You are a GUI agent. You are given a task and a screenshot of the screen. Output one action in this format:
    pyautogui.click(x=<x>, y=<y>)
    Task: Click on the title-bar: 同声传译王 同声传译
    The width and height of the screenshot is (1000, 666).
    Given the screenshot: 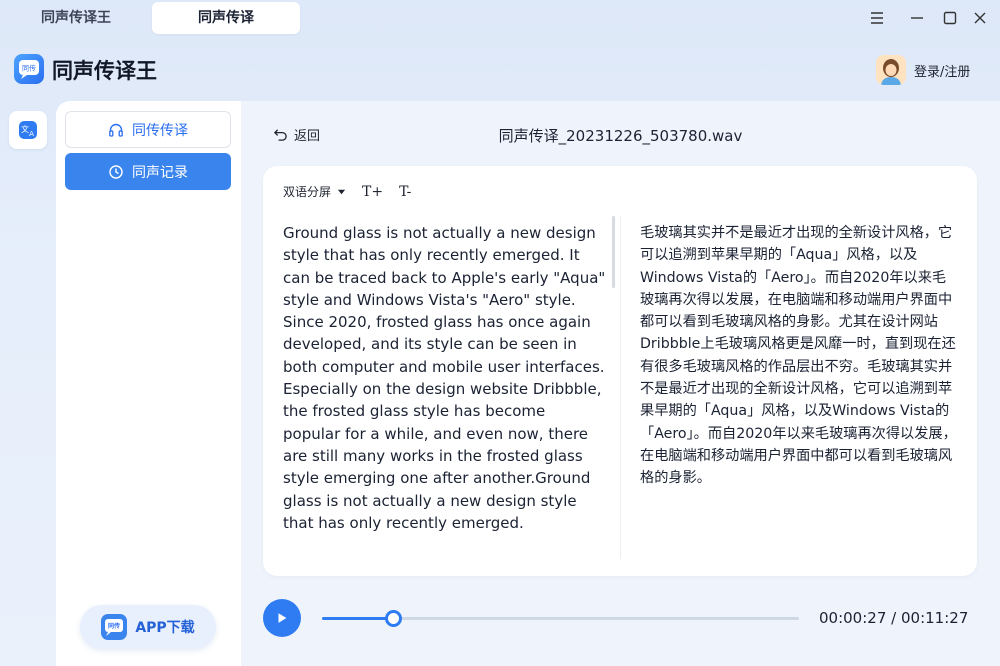 What is the action you would take?
    pyautogui.click(x=500, y=18)
    